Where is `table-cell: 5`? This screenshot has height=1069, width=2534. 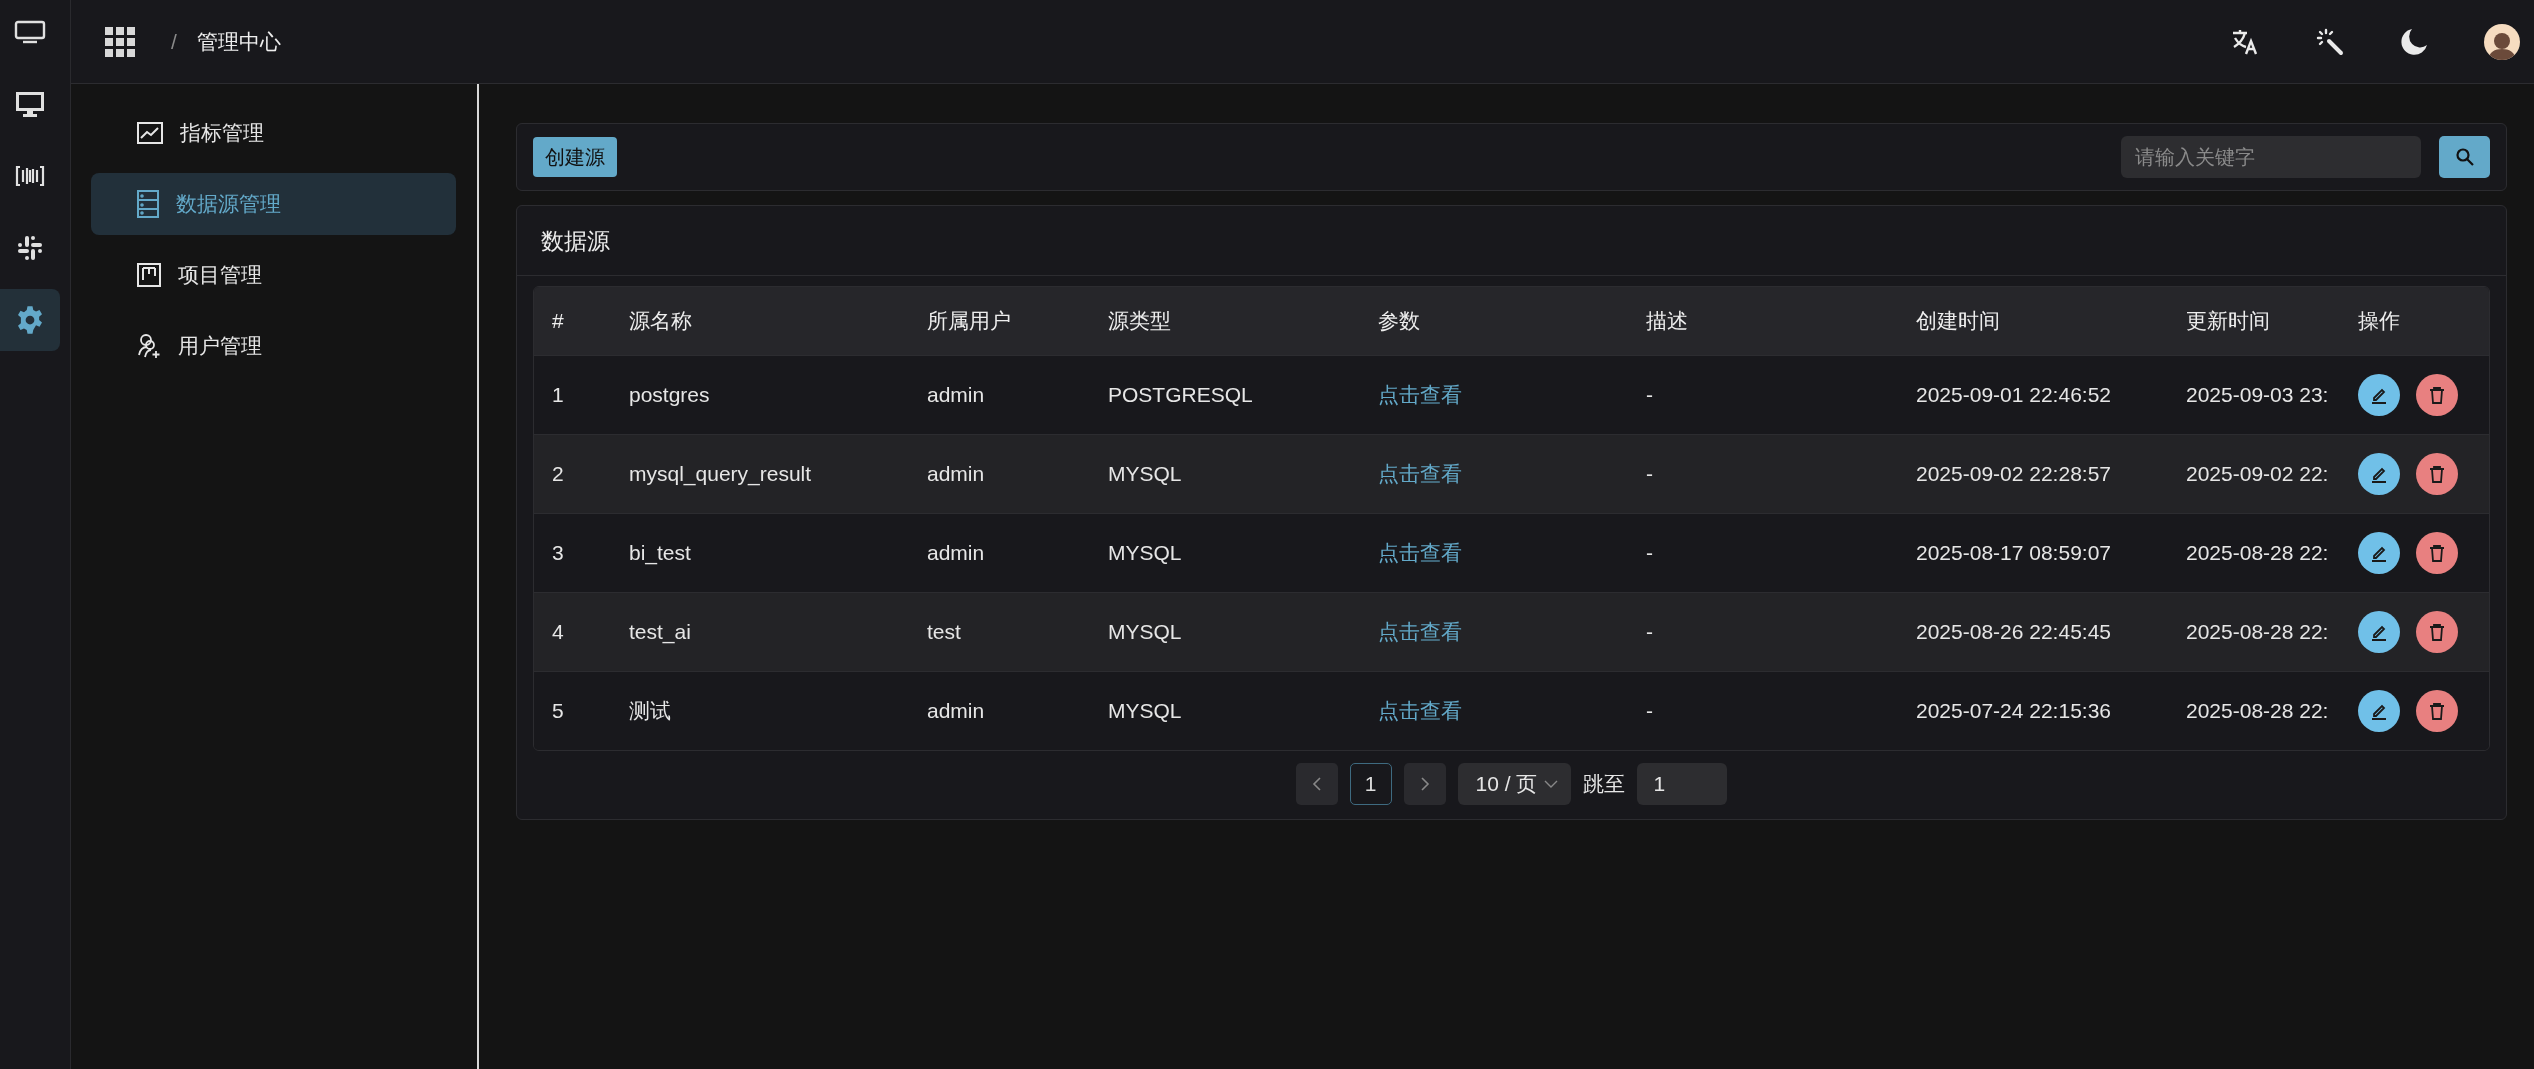 table-cell: 5 is located at coordinates (572, 710).